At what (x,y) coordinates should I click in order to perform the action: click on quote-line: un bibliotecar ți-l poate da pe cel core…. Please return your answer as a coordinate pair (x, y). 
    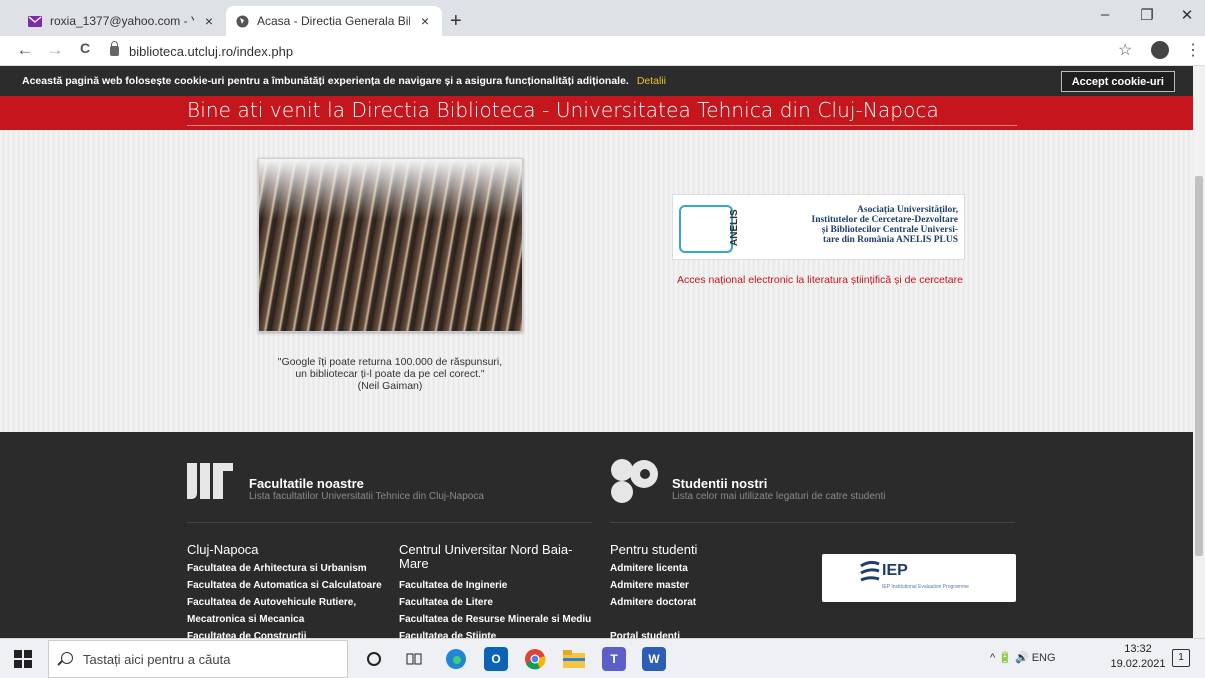
    Looking at the image, I should click on (390, 374).